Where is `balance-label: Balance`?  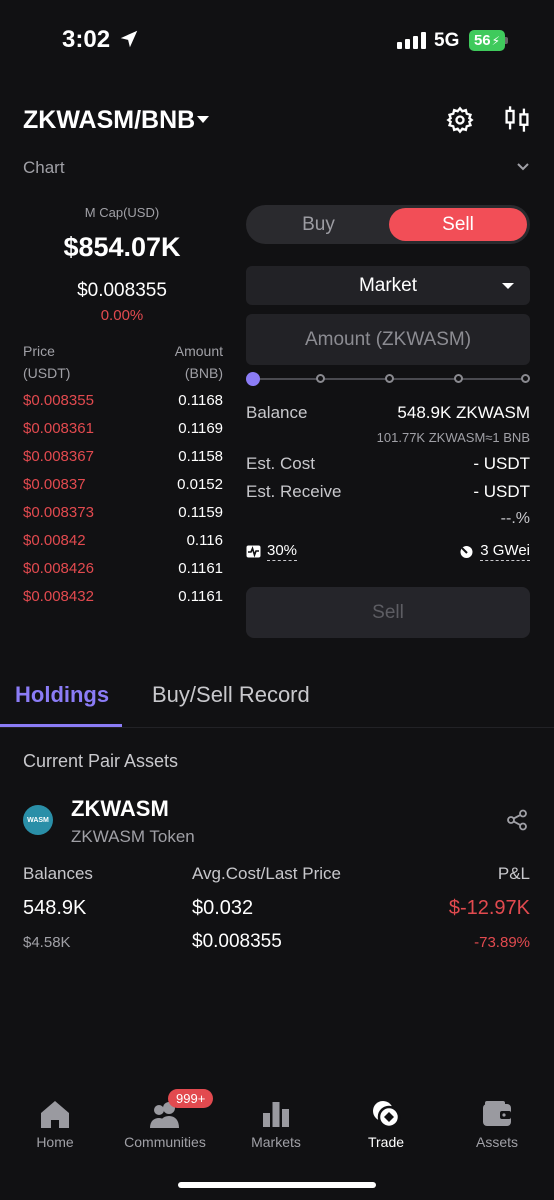 balance-label: Balance is located at coordinates (277, 412).